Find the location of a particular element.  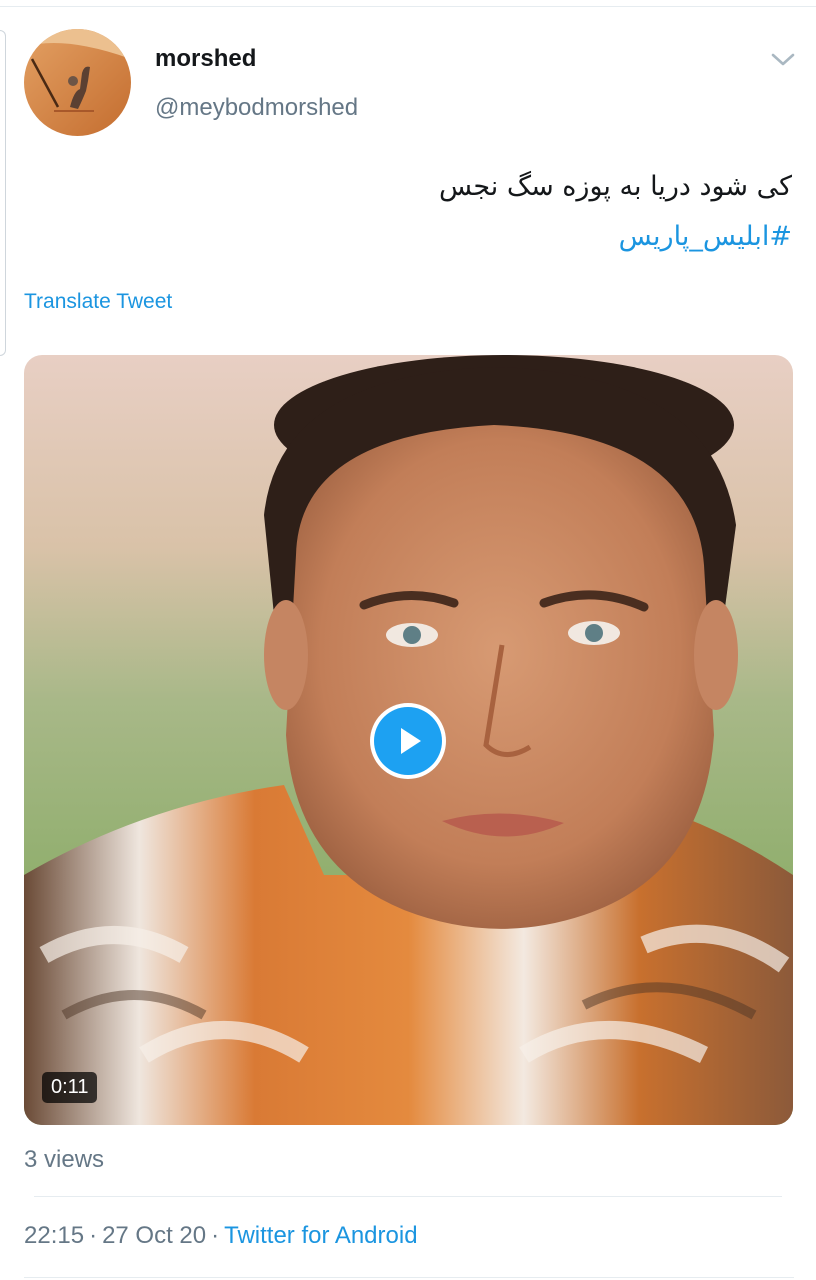

display-name: morshed is located at coordinates (205, 59).